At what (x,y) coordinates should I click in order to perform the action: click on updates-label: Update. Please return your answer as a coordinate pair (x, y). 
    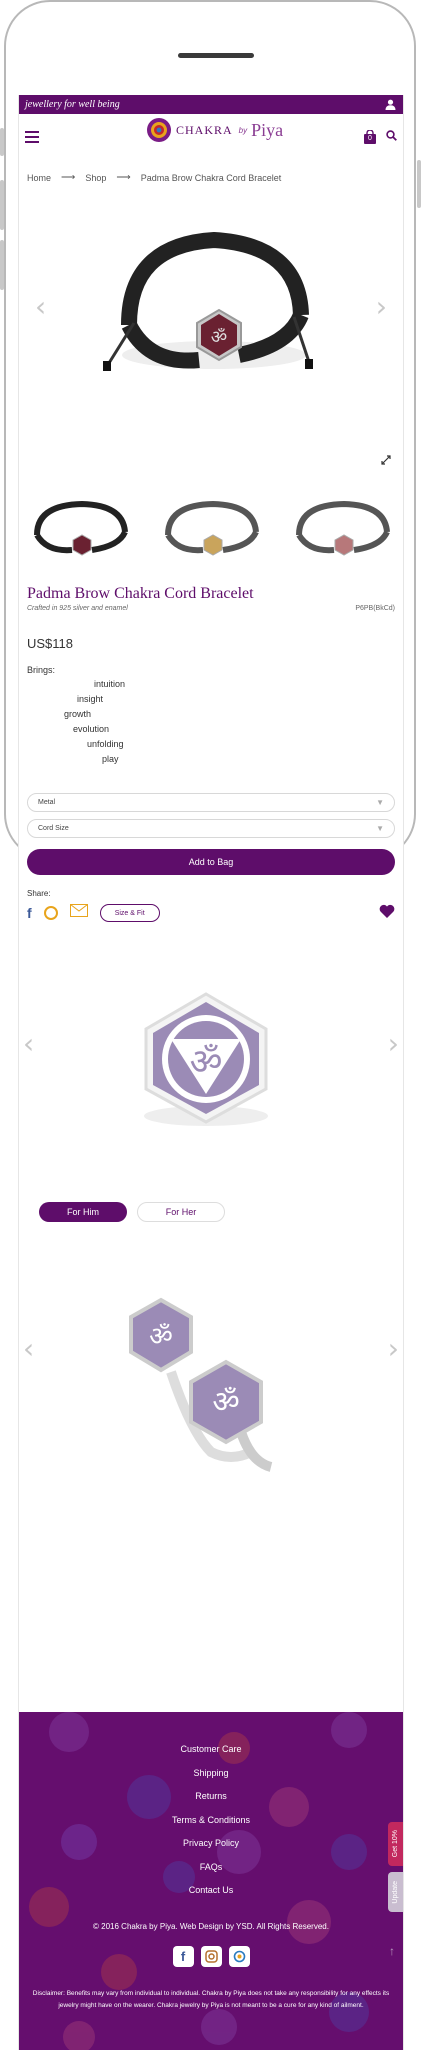
    Looking at the image, I should click on (395, 1892).